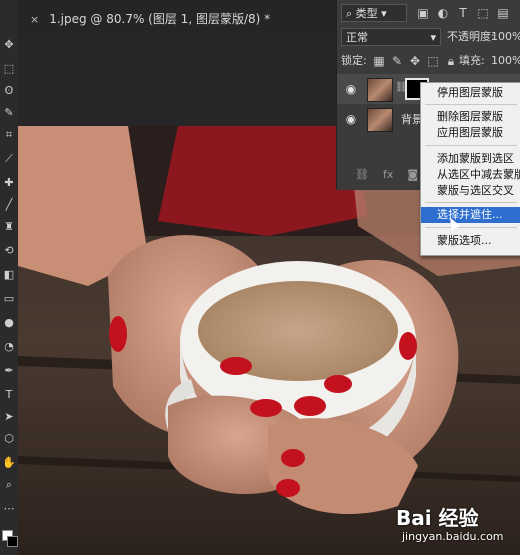 The image size is (520, 555). I want to click on menu-item-delete-mask: 删除图层蒙版, so click(470, 117).